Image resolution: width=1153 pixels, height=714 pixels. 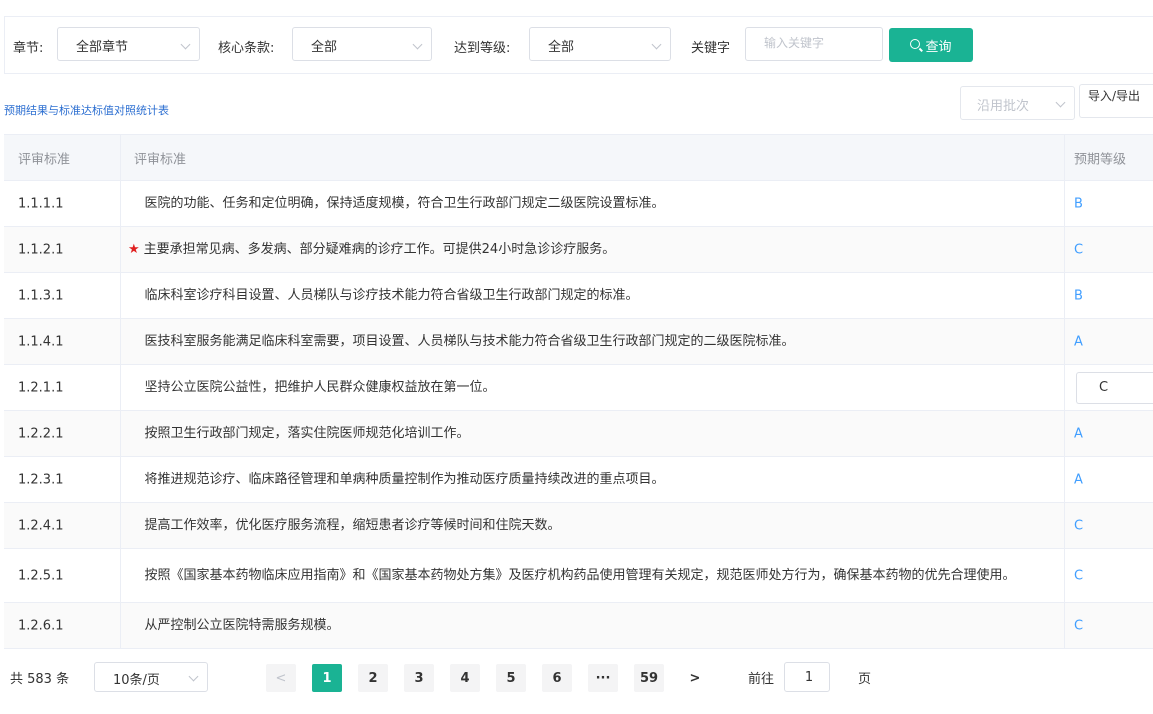 What do you see at coordinates (373, 678) in the screenshot?
I see `page-button: 2` at bounding box center [373, 678].